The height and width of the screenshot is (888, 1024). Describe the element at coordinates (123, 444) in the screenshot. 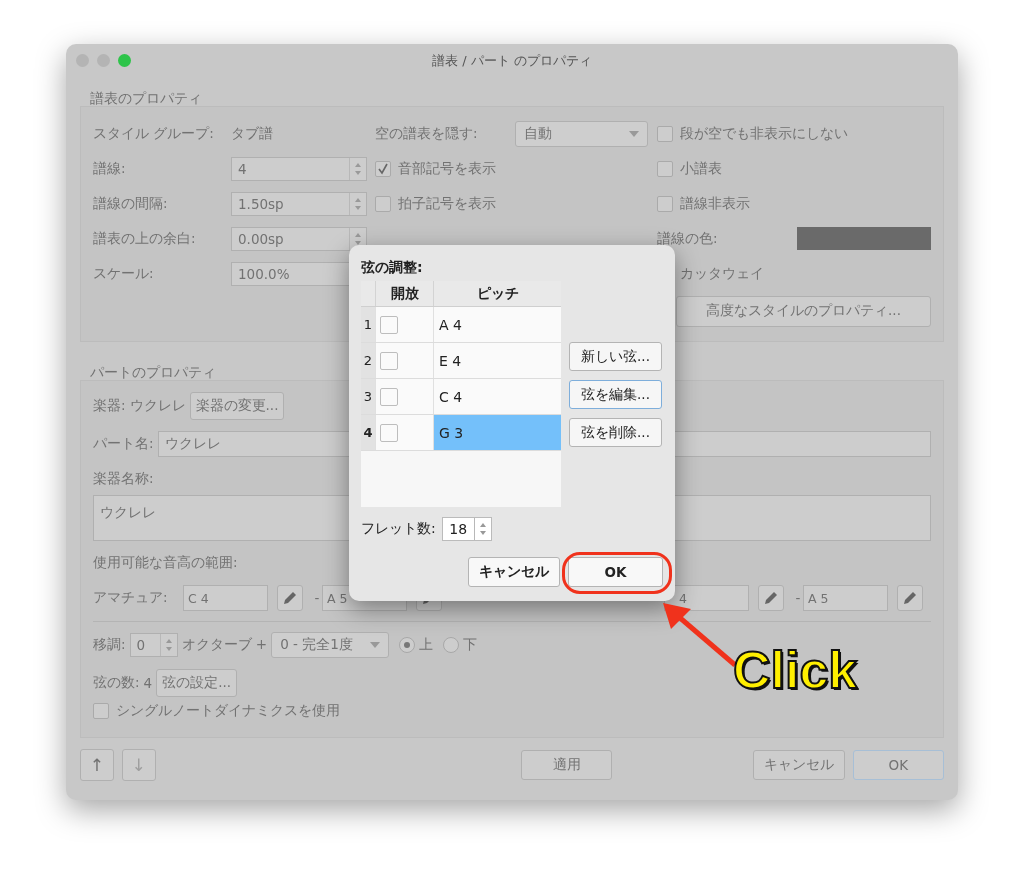

I see `label: パート名:` at that location.